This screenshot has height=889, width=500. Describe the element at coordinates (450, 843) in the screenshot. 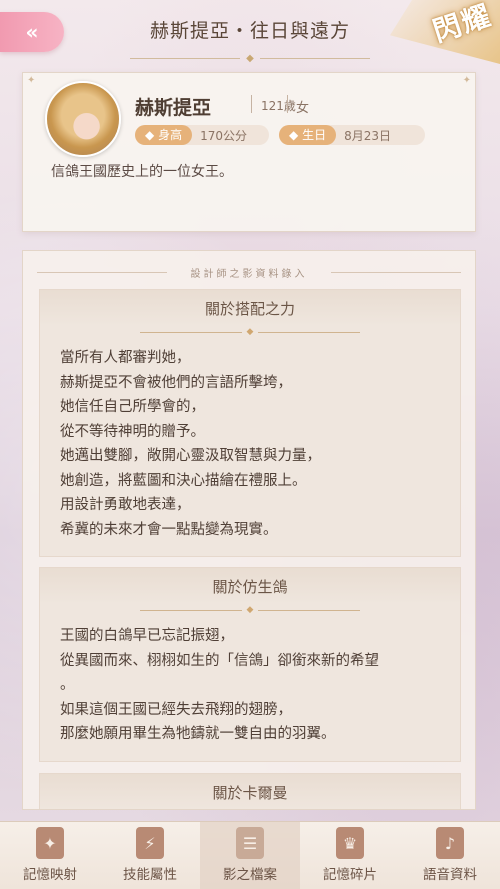

I see `voice-phone-icon: ♪` at that location.